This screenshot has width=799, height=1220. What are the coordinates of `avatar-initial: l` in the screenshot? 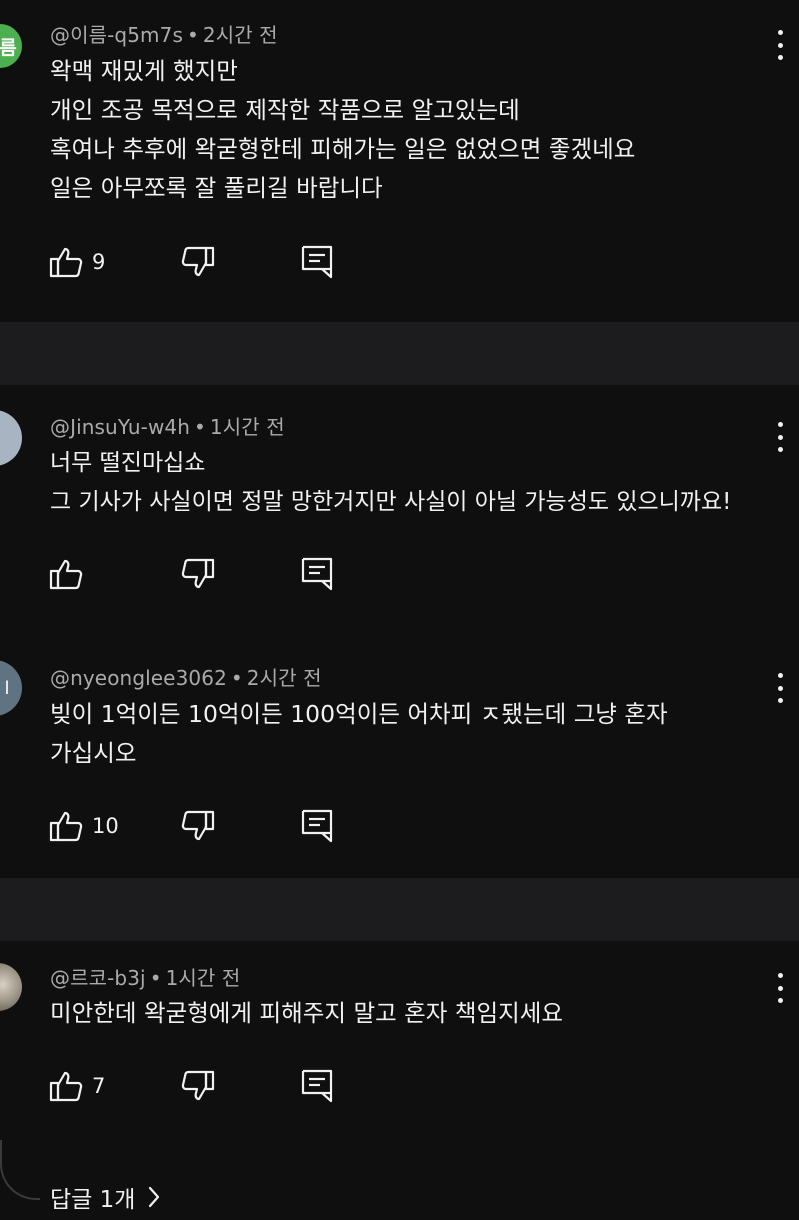 It's located at (7, 688).